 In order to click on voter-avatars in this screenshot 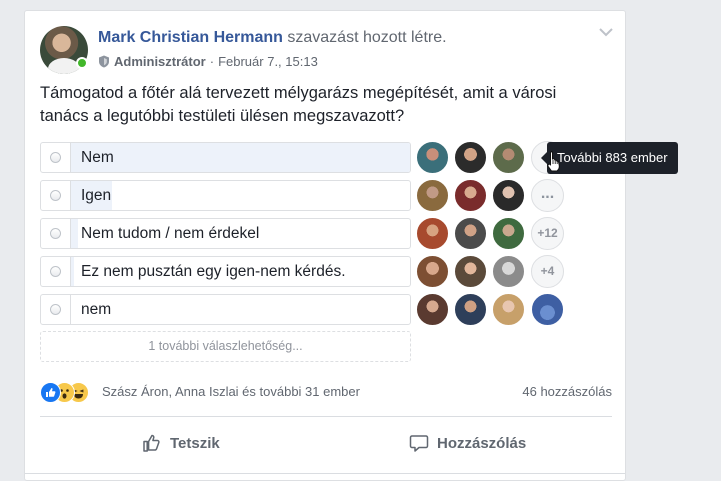, I will do `click(492, 310)`.